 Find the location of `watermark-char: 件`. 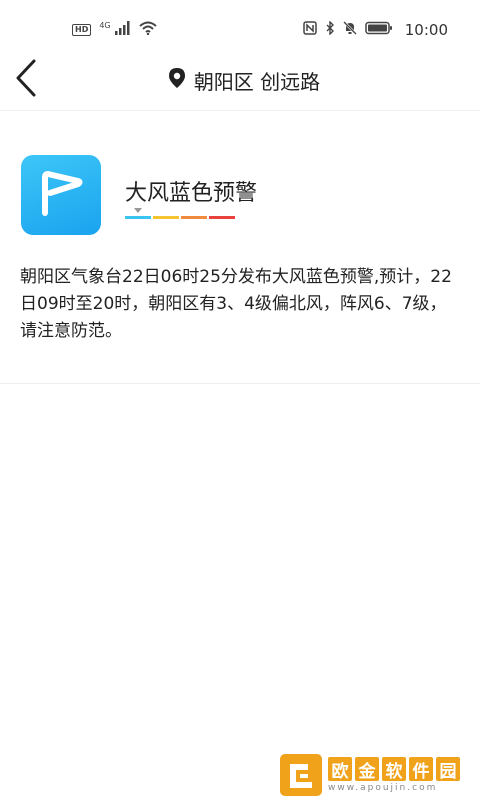

watermark-char: 件 is located at coordinates (421, 769).